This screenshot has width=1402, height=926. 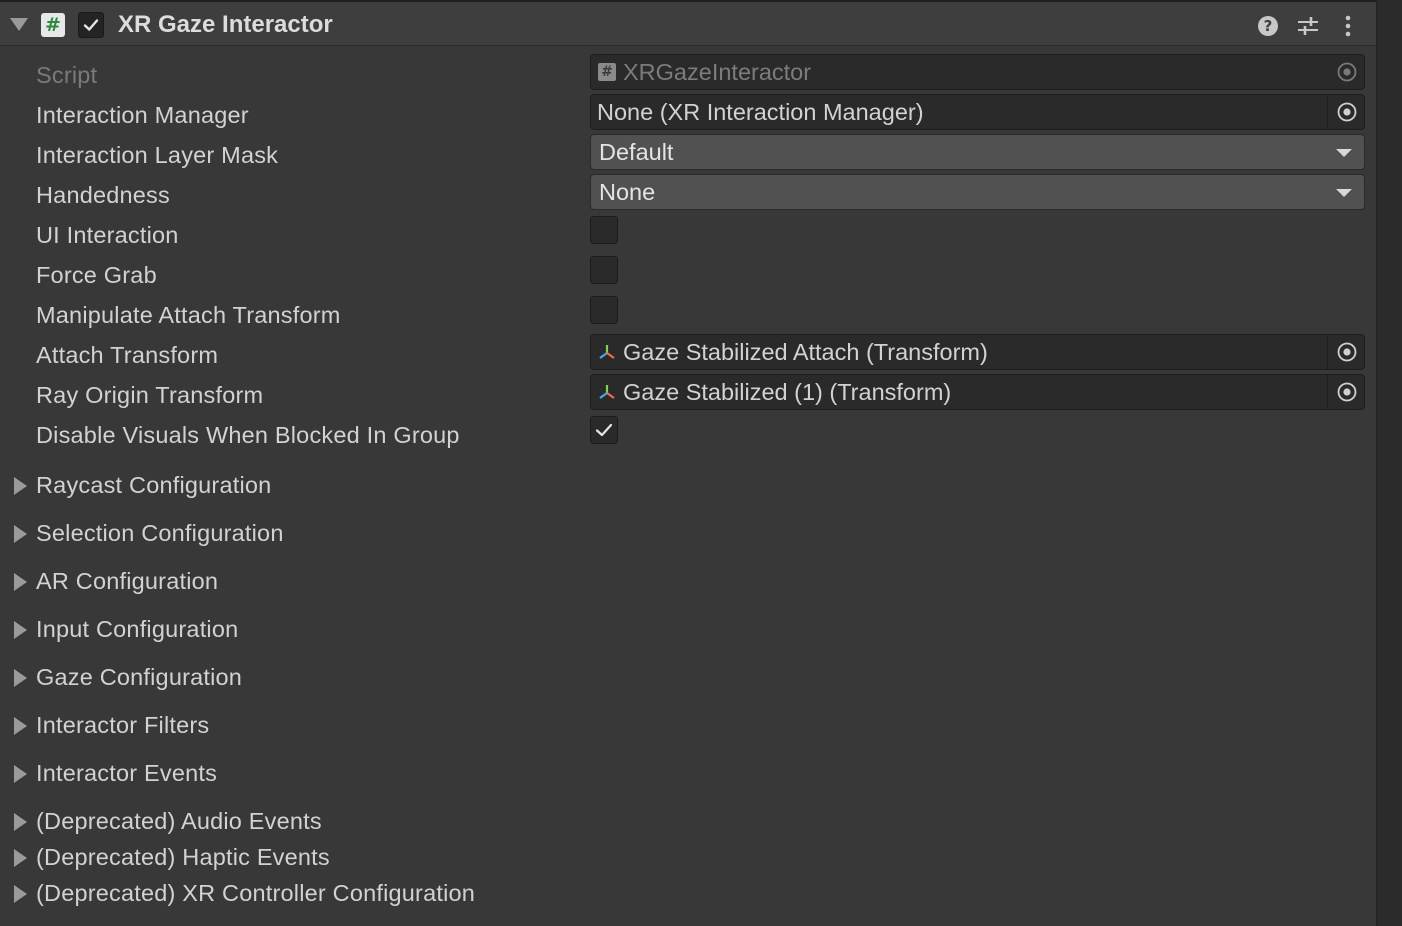 What do you see at coordinates (123, 725) in the screenshot?
I see `foldout-label: Interactor Filters` at bounding box center [123, 725].